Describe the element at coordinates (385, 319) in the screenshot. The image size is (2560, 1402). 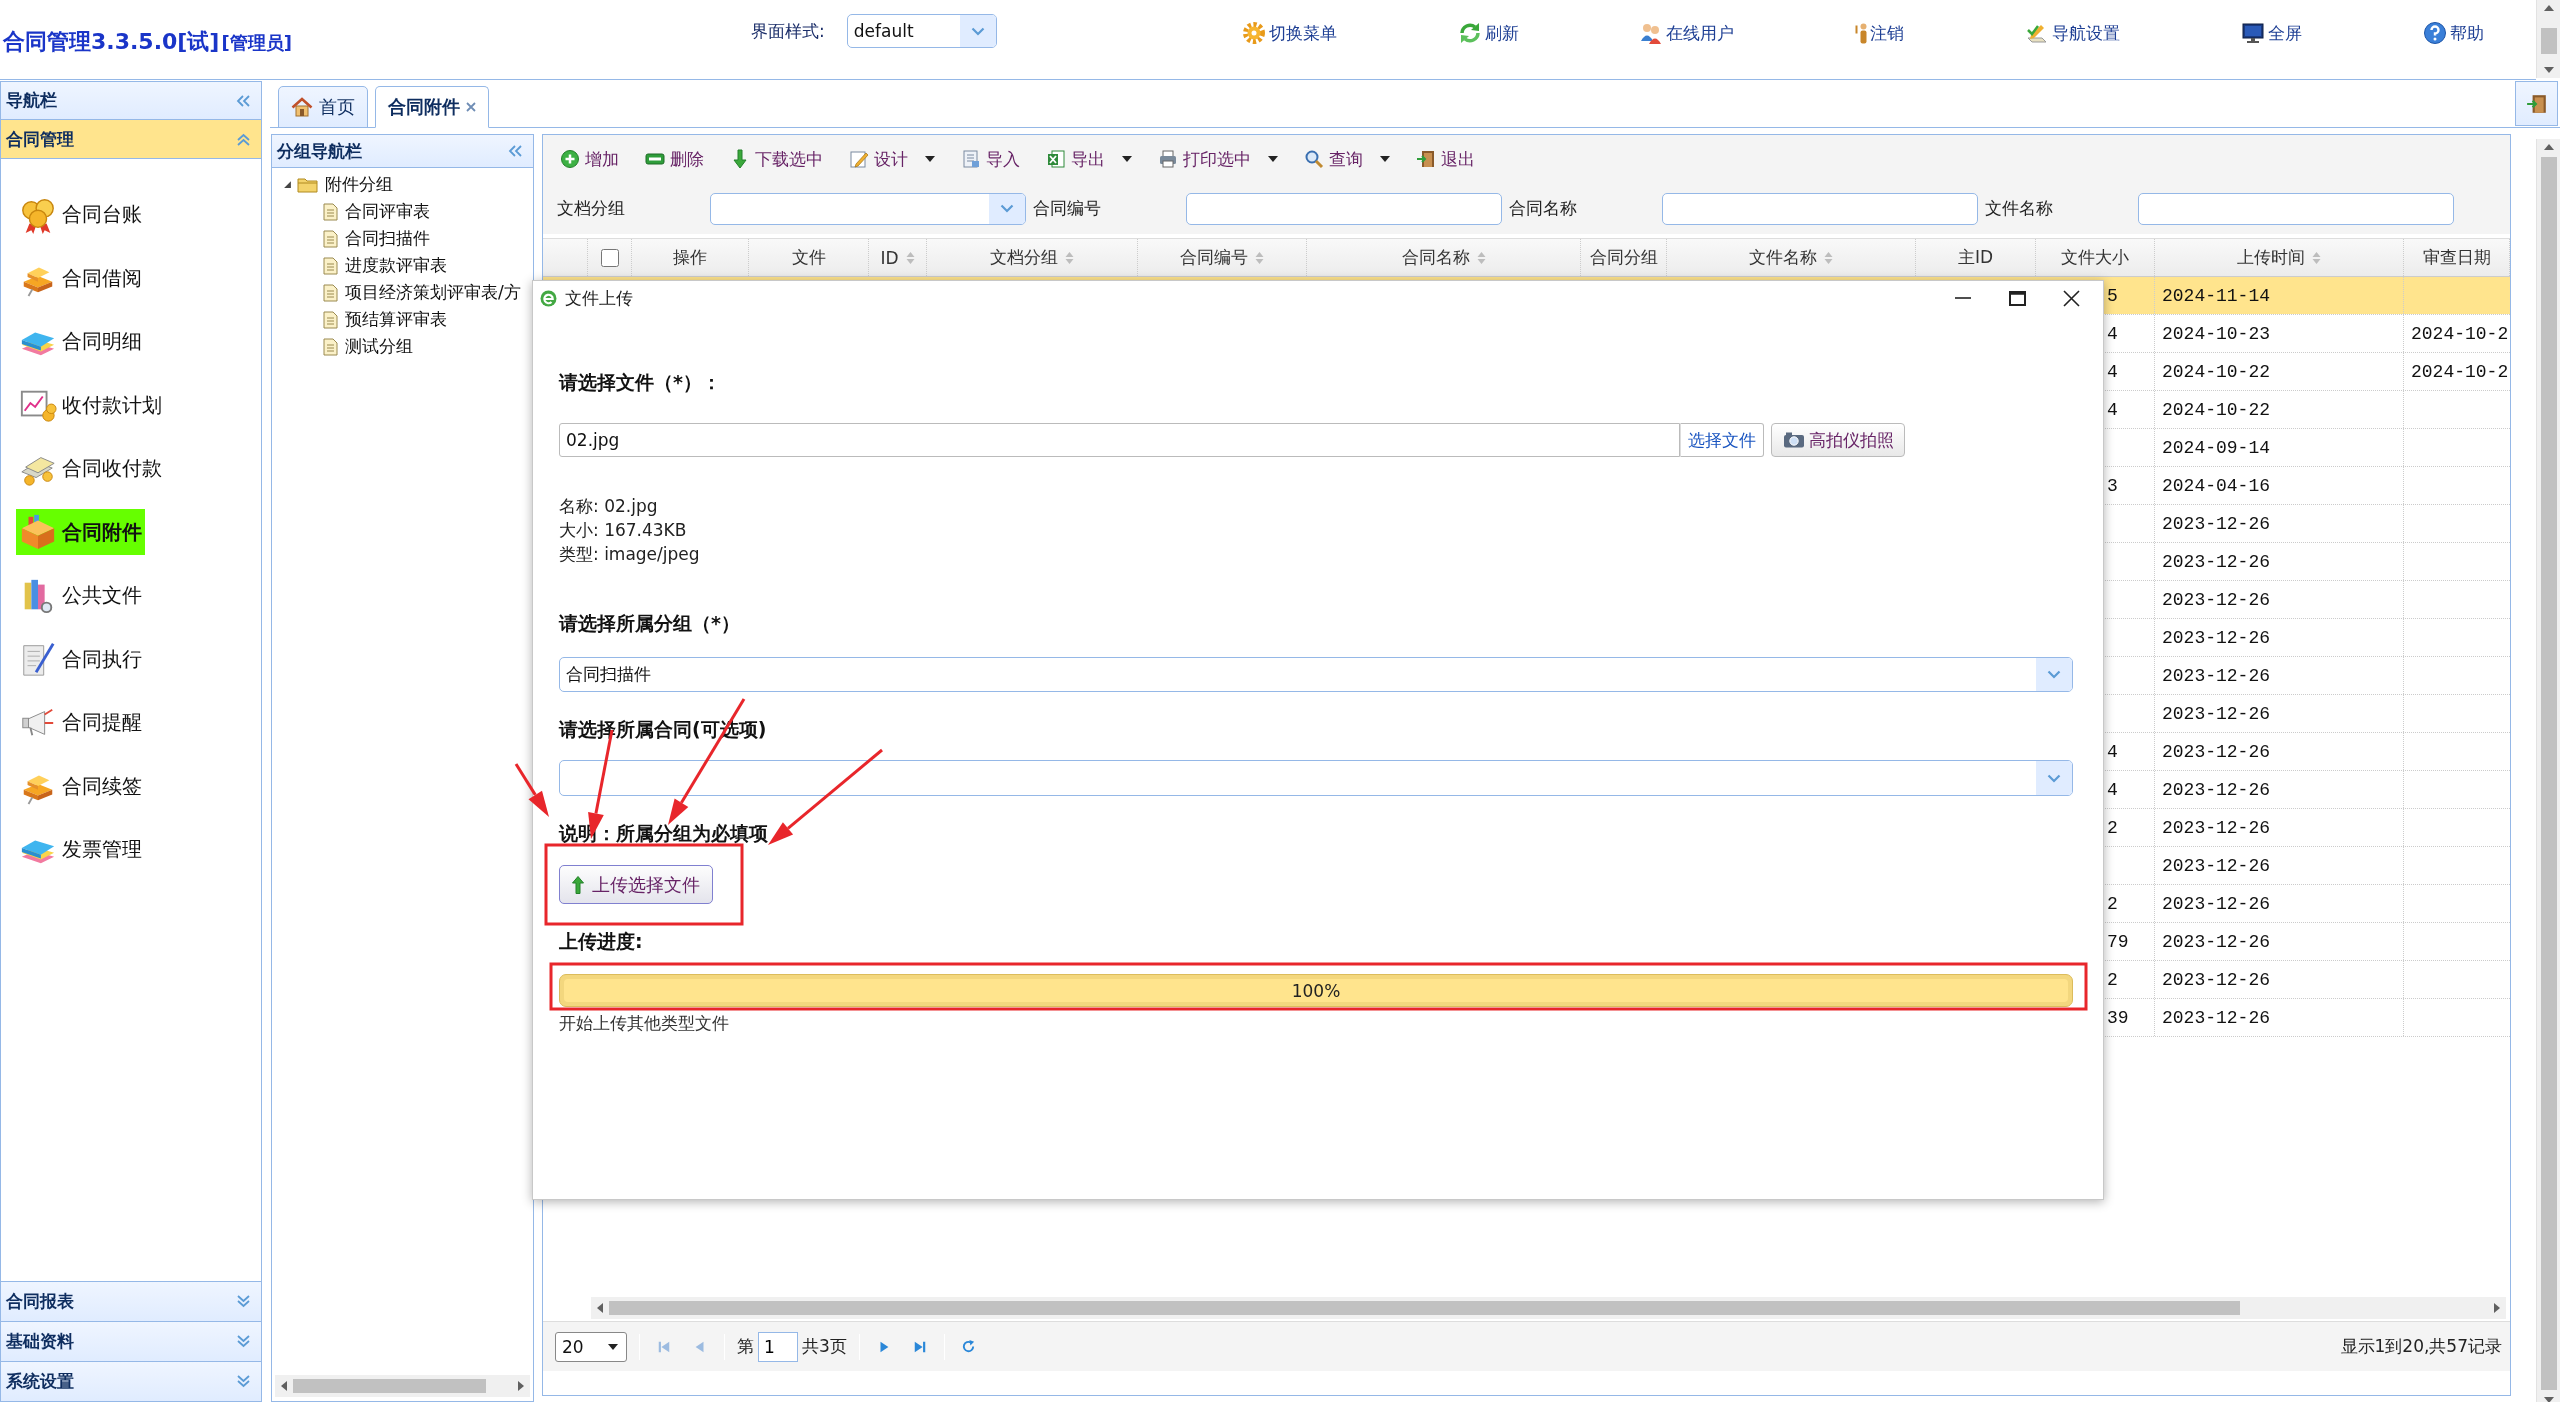
I see `tree-node: 预结算评审表` at that location.